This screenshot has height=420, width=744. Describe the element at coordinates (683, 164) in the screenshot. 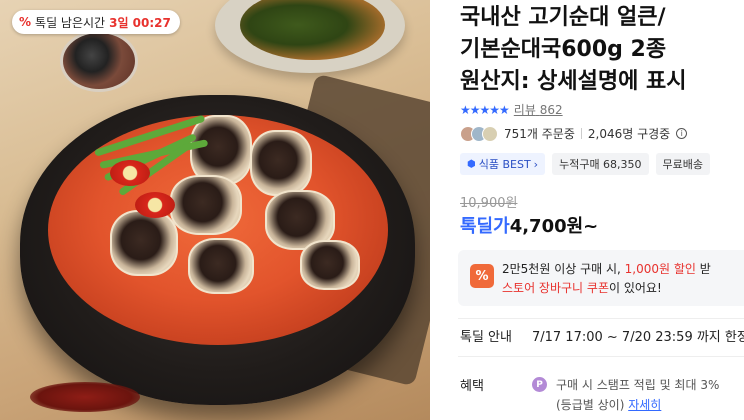

I see `free-shipping-badge: 무료배송` at that location.